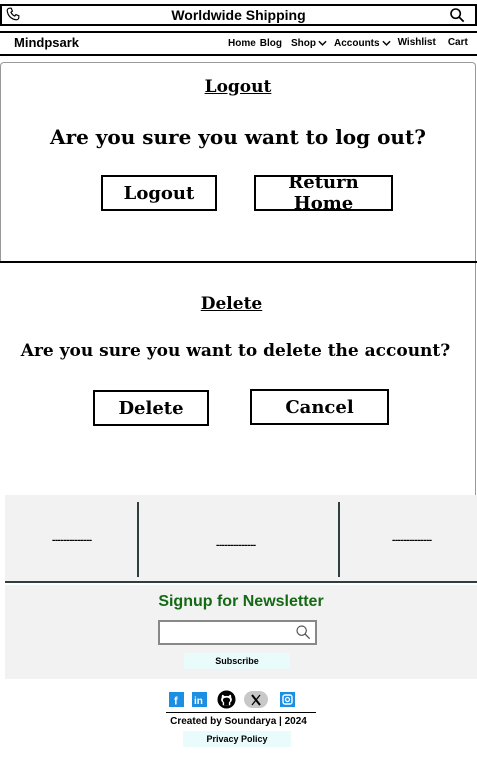 This screenshot has height=768, width=477. I want to click on svg-text: f, so click(176, 702).